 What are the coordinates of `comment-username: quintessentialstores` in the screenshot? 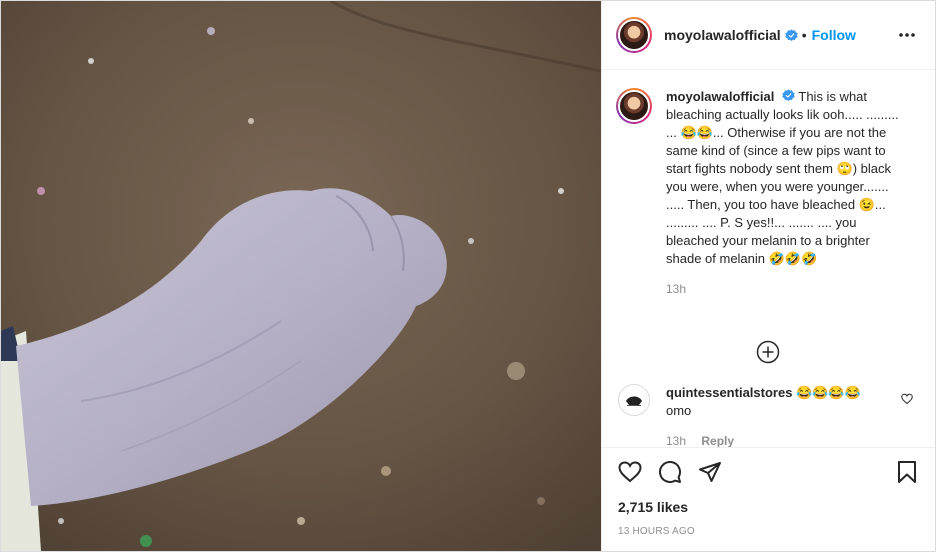 It's located at (729, 392).